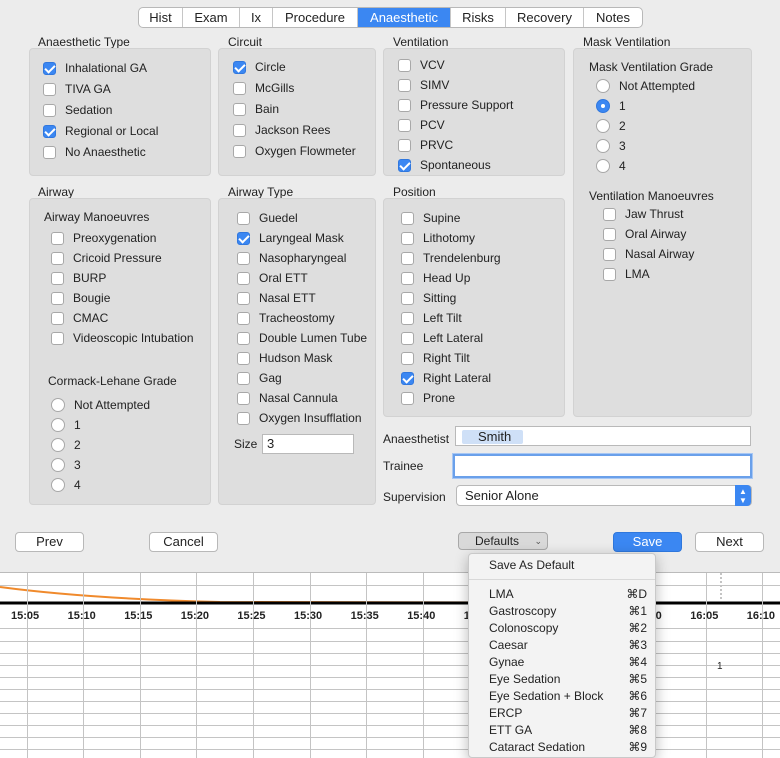  Describe the element at coordinates (430, 218) in the screenshot. I see `position-option: Supine` at that location.